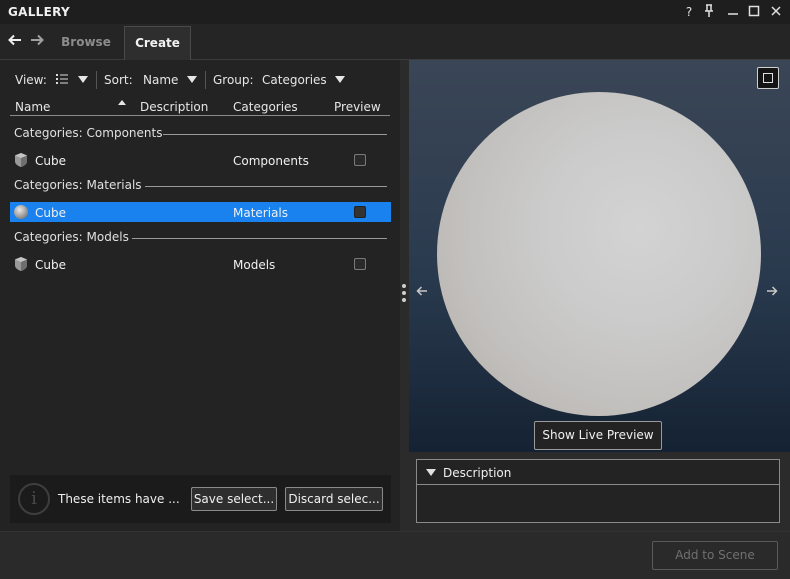 This screenshot has height=579, width=790. Describe the element at coordinates (772, 293) in the screenshot. I see `next-item-icon` at that location.